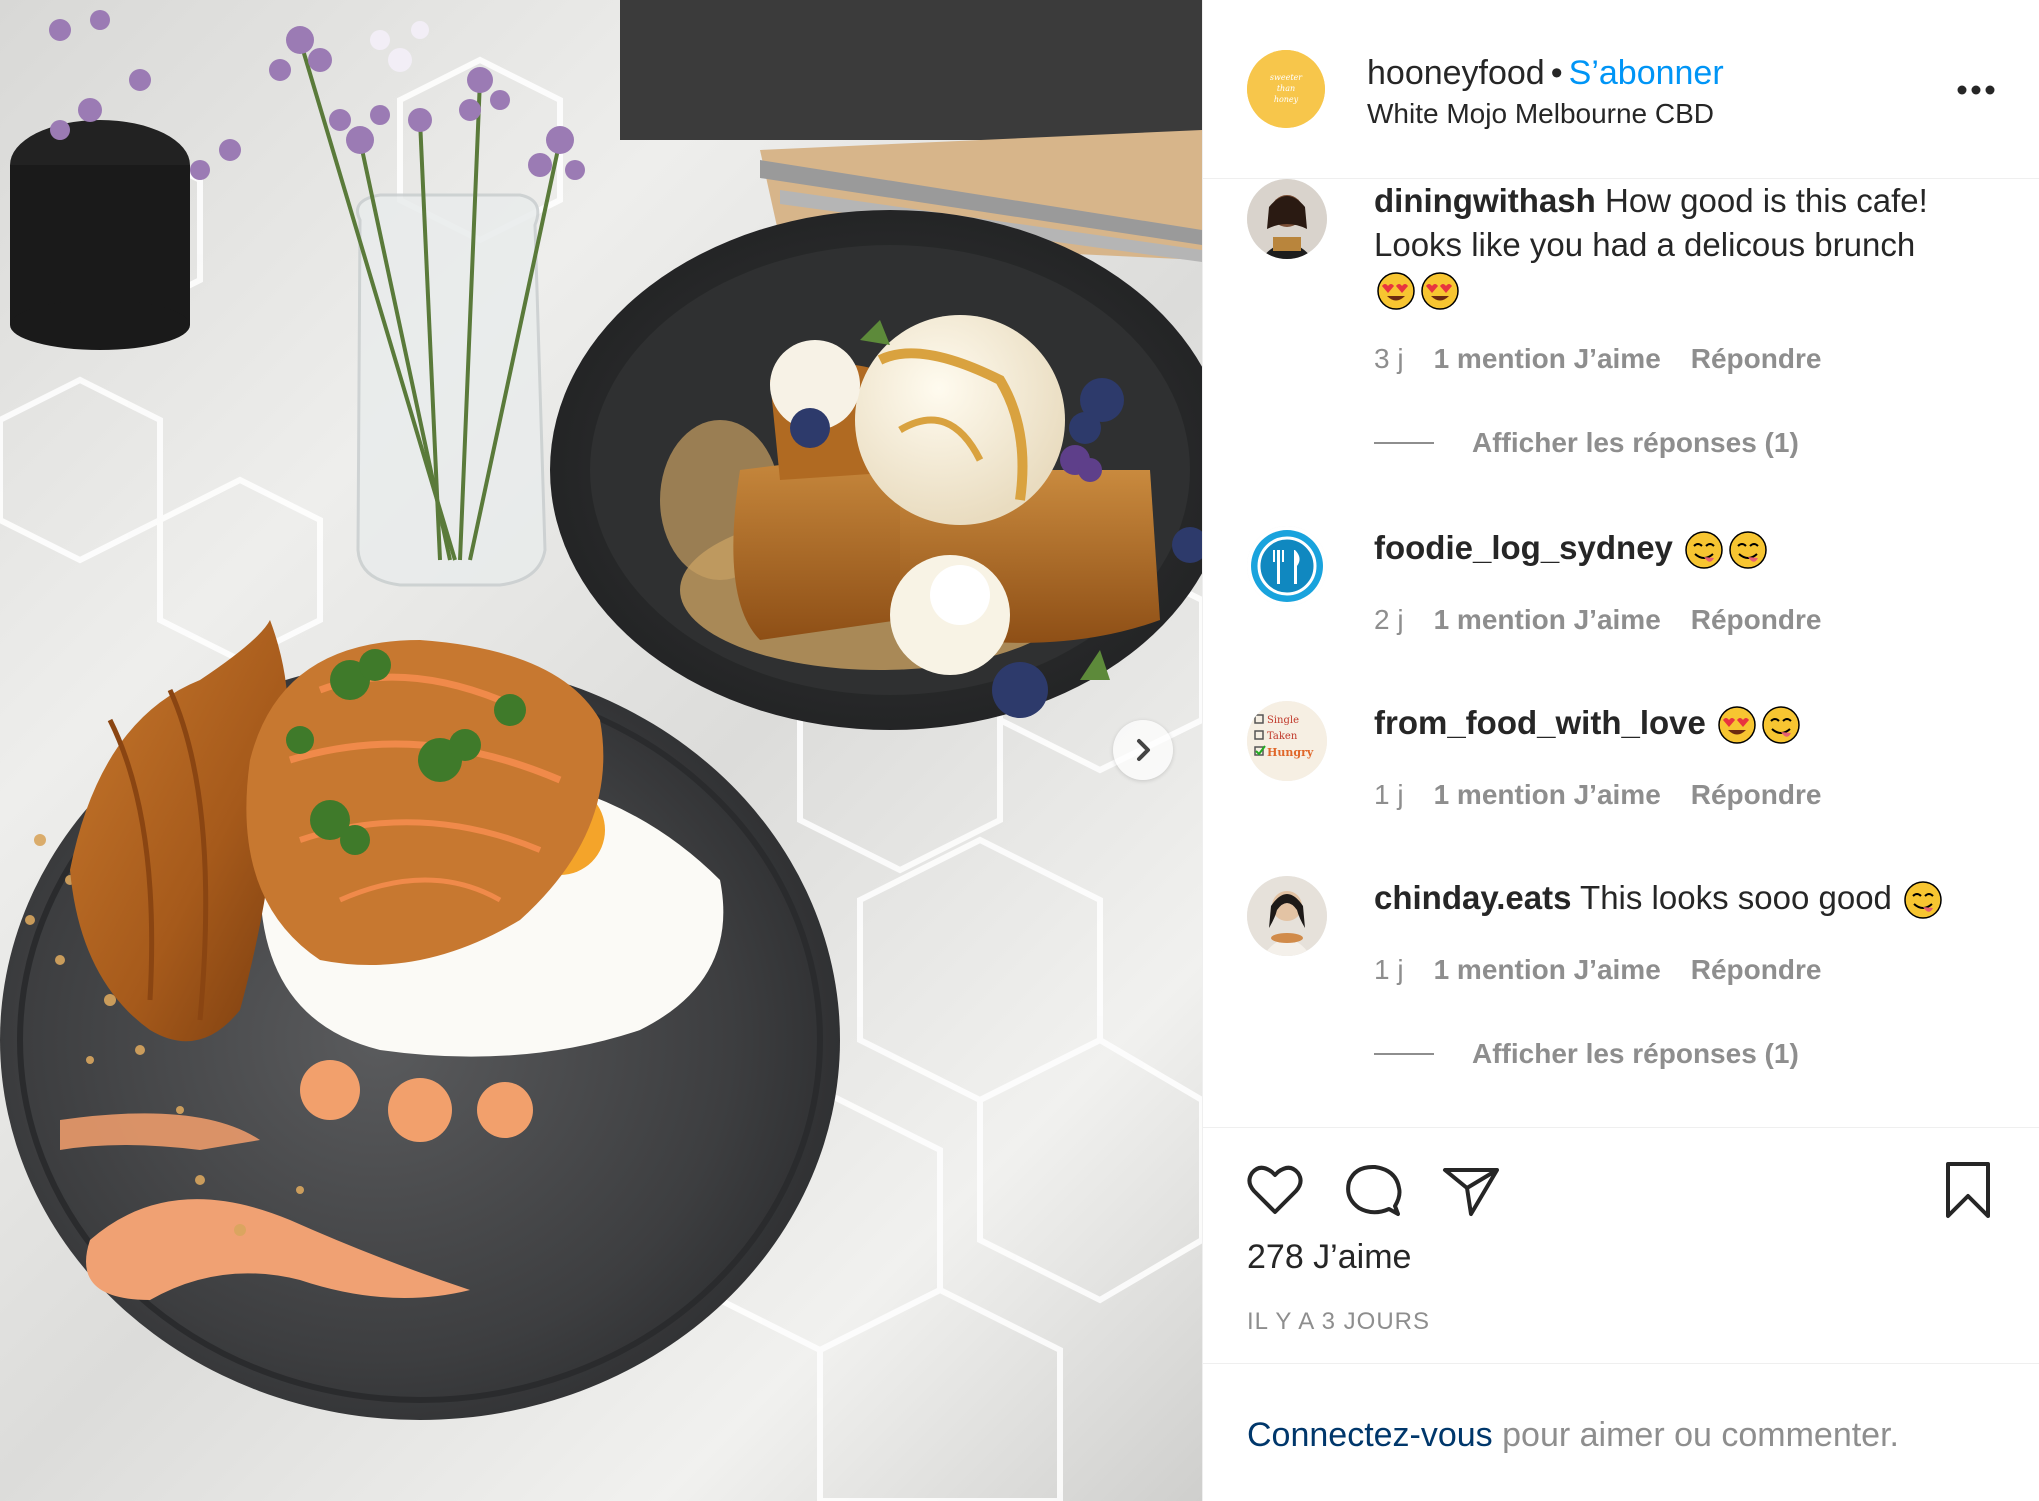 This screenshot has height=1501, width=2039. What do you see at coordinates (1286, 99) in the screenshot?
I see `svg-text: honey` at bounding box center [1286, 99].